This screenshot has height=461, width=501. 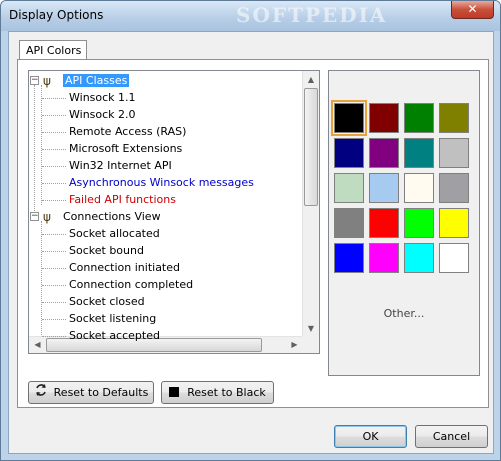 I want to click on tree-item: Socket allocated, so click(x=114, y=234).